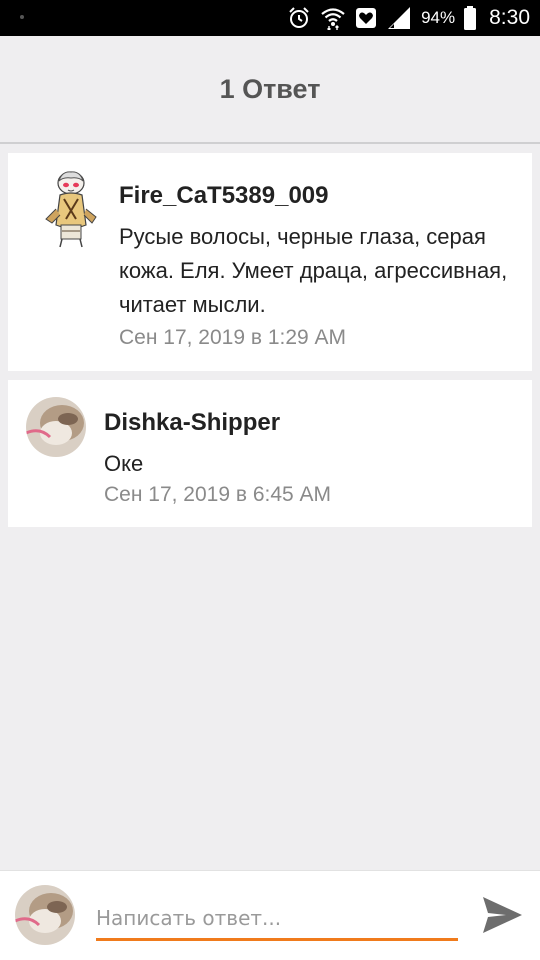 Image resolution: width=540 pixels, height=960 pixels. Describe the element at coordinates (22, 17) in the screenshot. I see `status-dot` at that location.